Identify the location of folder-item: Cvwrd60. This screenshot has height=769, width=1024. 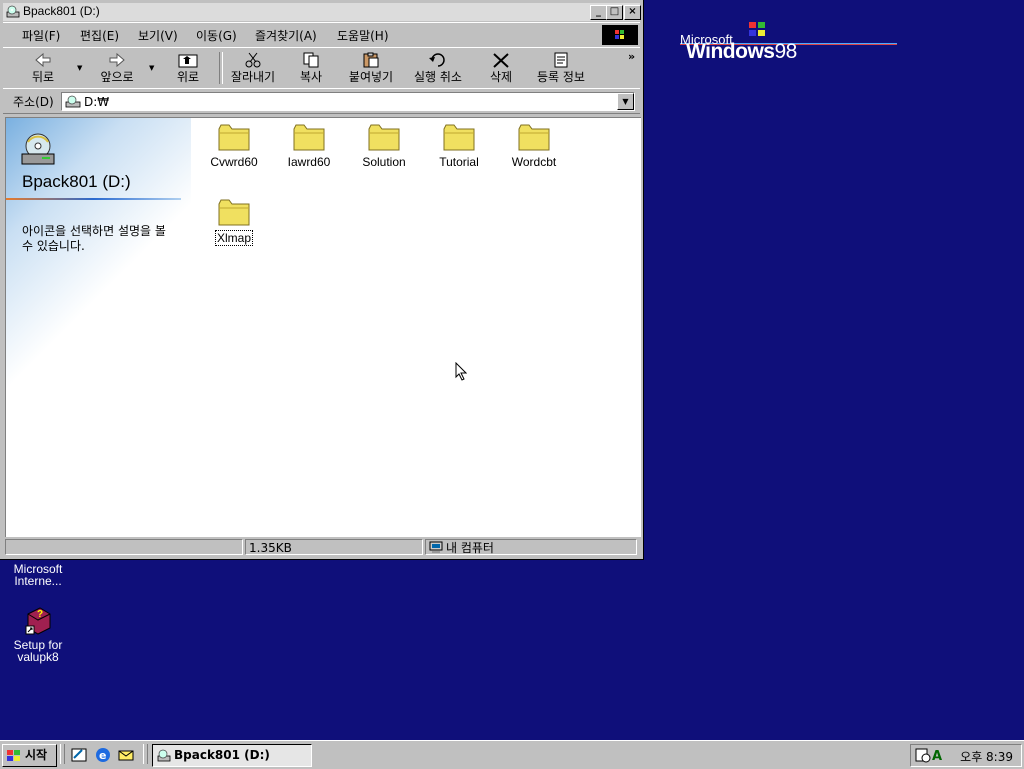
(234, 146).